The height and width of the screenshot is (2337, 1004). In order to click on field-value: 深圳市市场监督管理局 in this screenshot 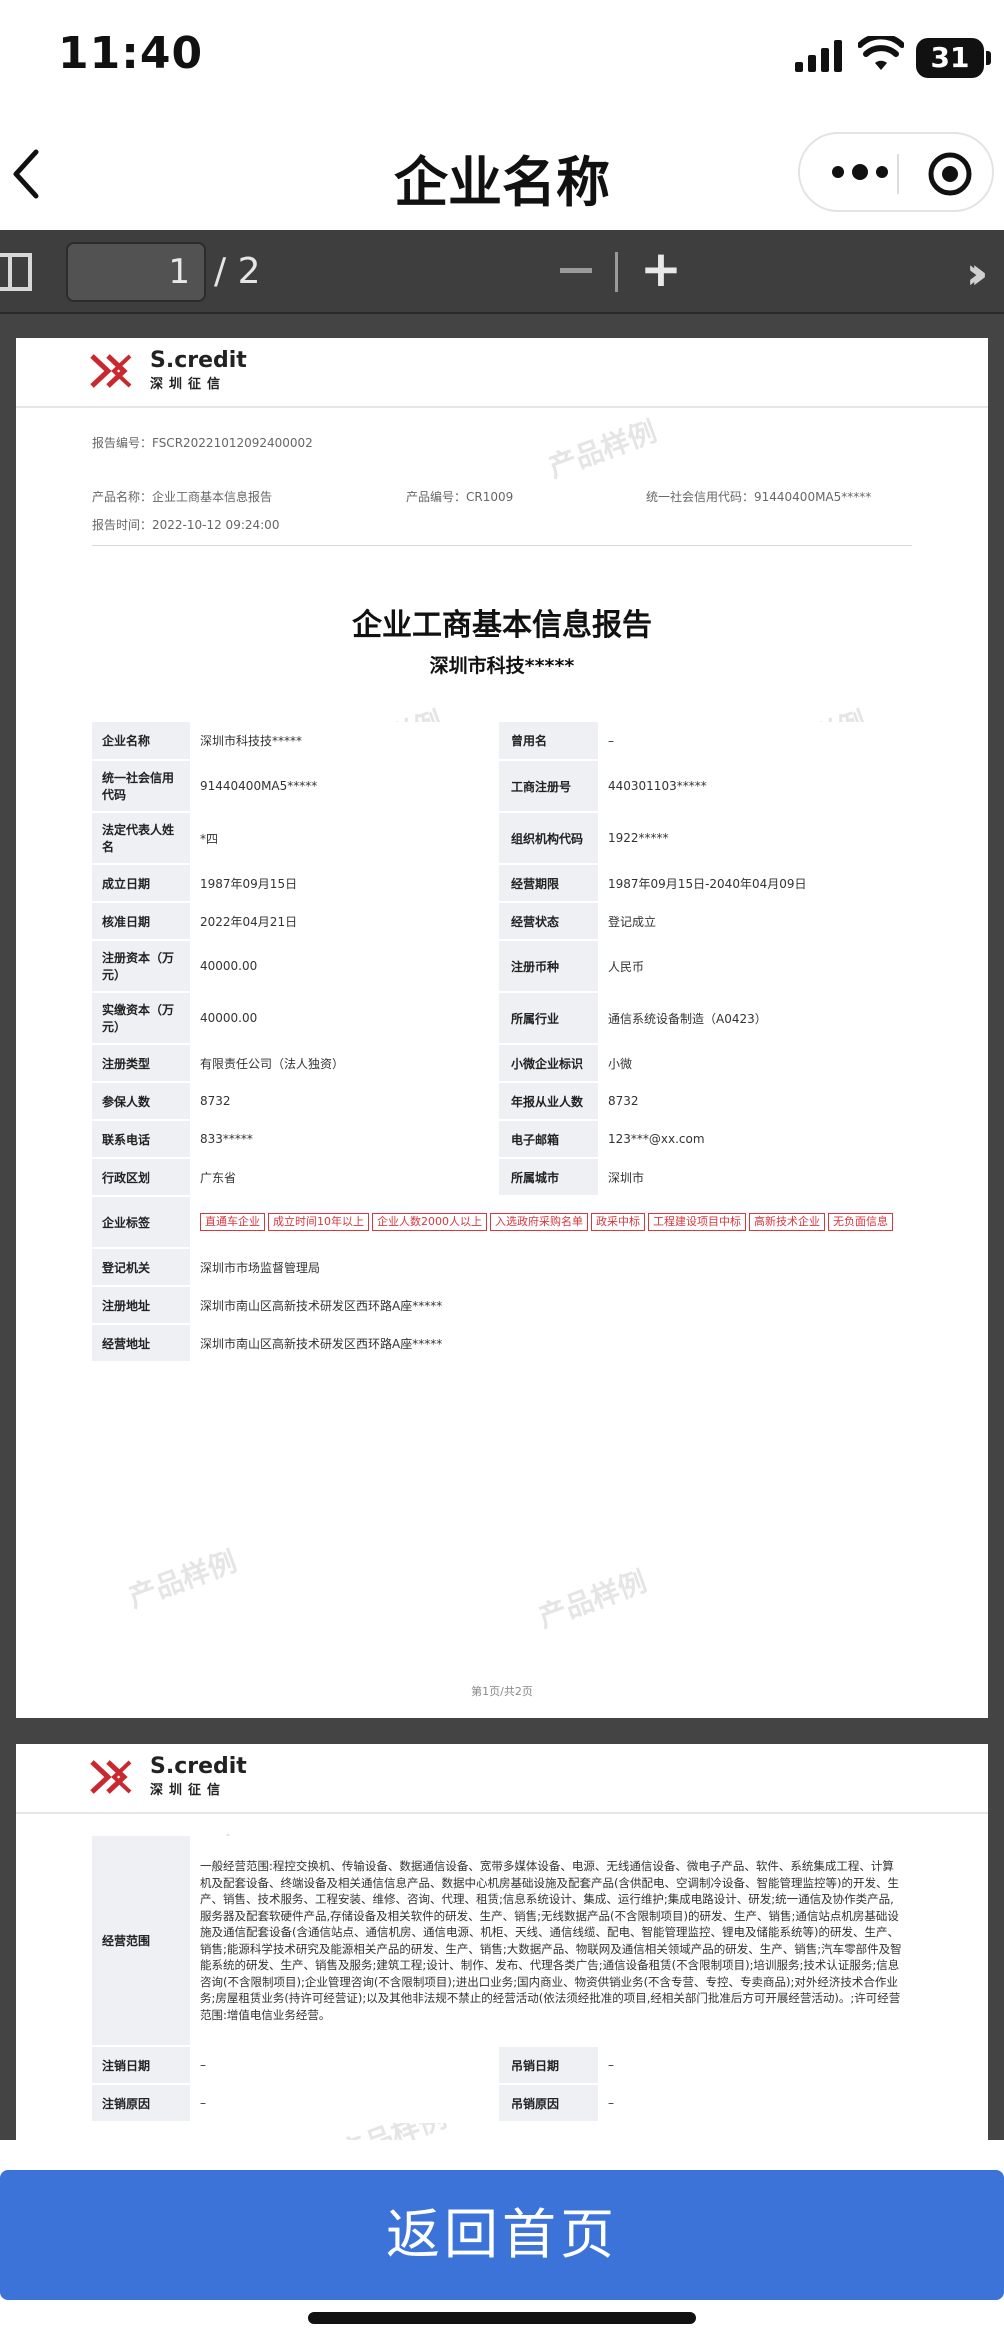, I will do `click(551, 1267)`.